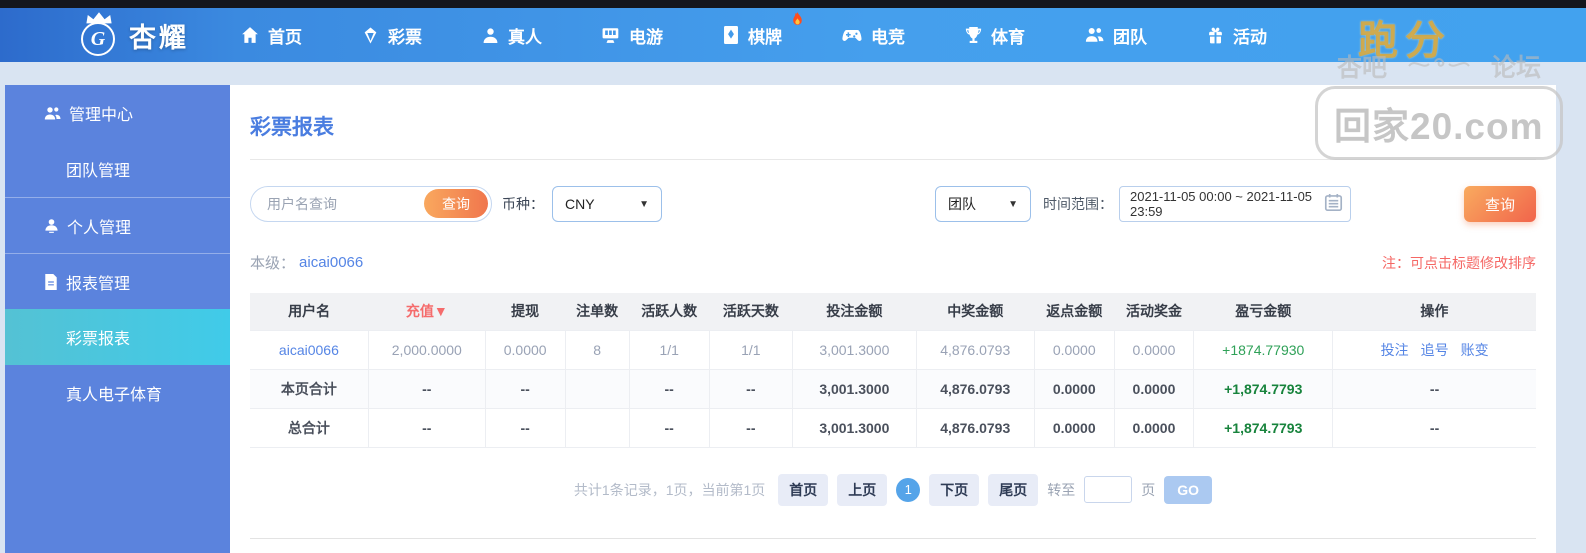 The image size is (1586, 553). Describe the element at coordinates (309, 427) in the screenshot. I see `total-label: 总合计` at that location.